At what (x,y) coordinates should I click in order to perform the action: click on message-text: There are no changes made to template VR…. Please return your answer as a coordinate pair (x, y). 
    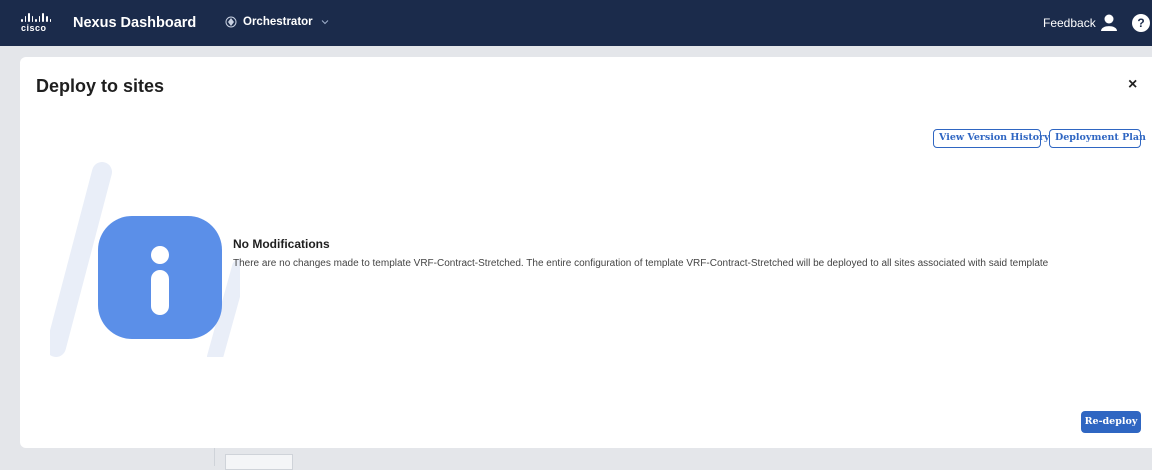
    Looking at the image, I should click on (641, 263).